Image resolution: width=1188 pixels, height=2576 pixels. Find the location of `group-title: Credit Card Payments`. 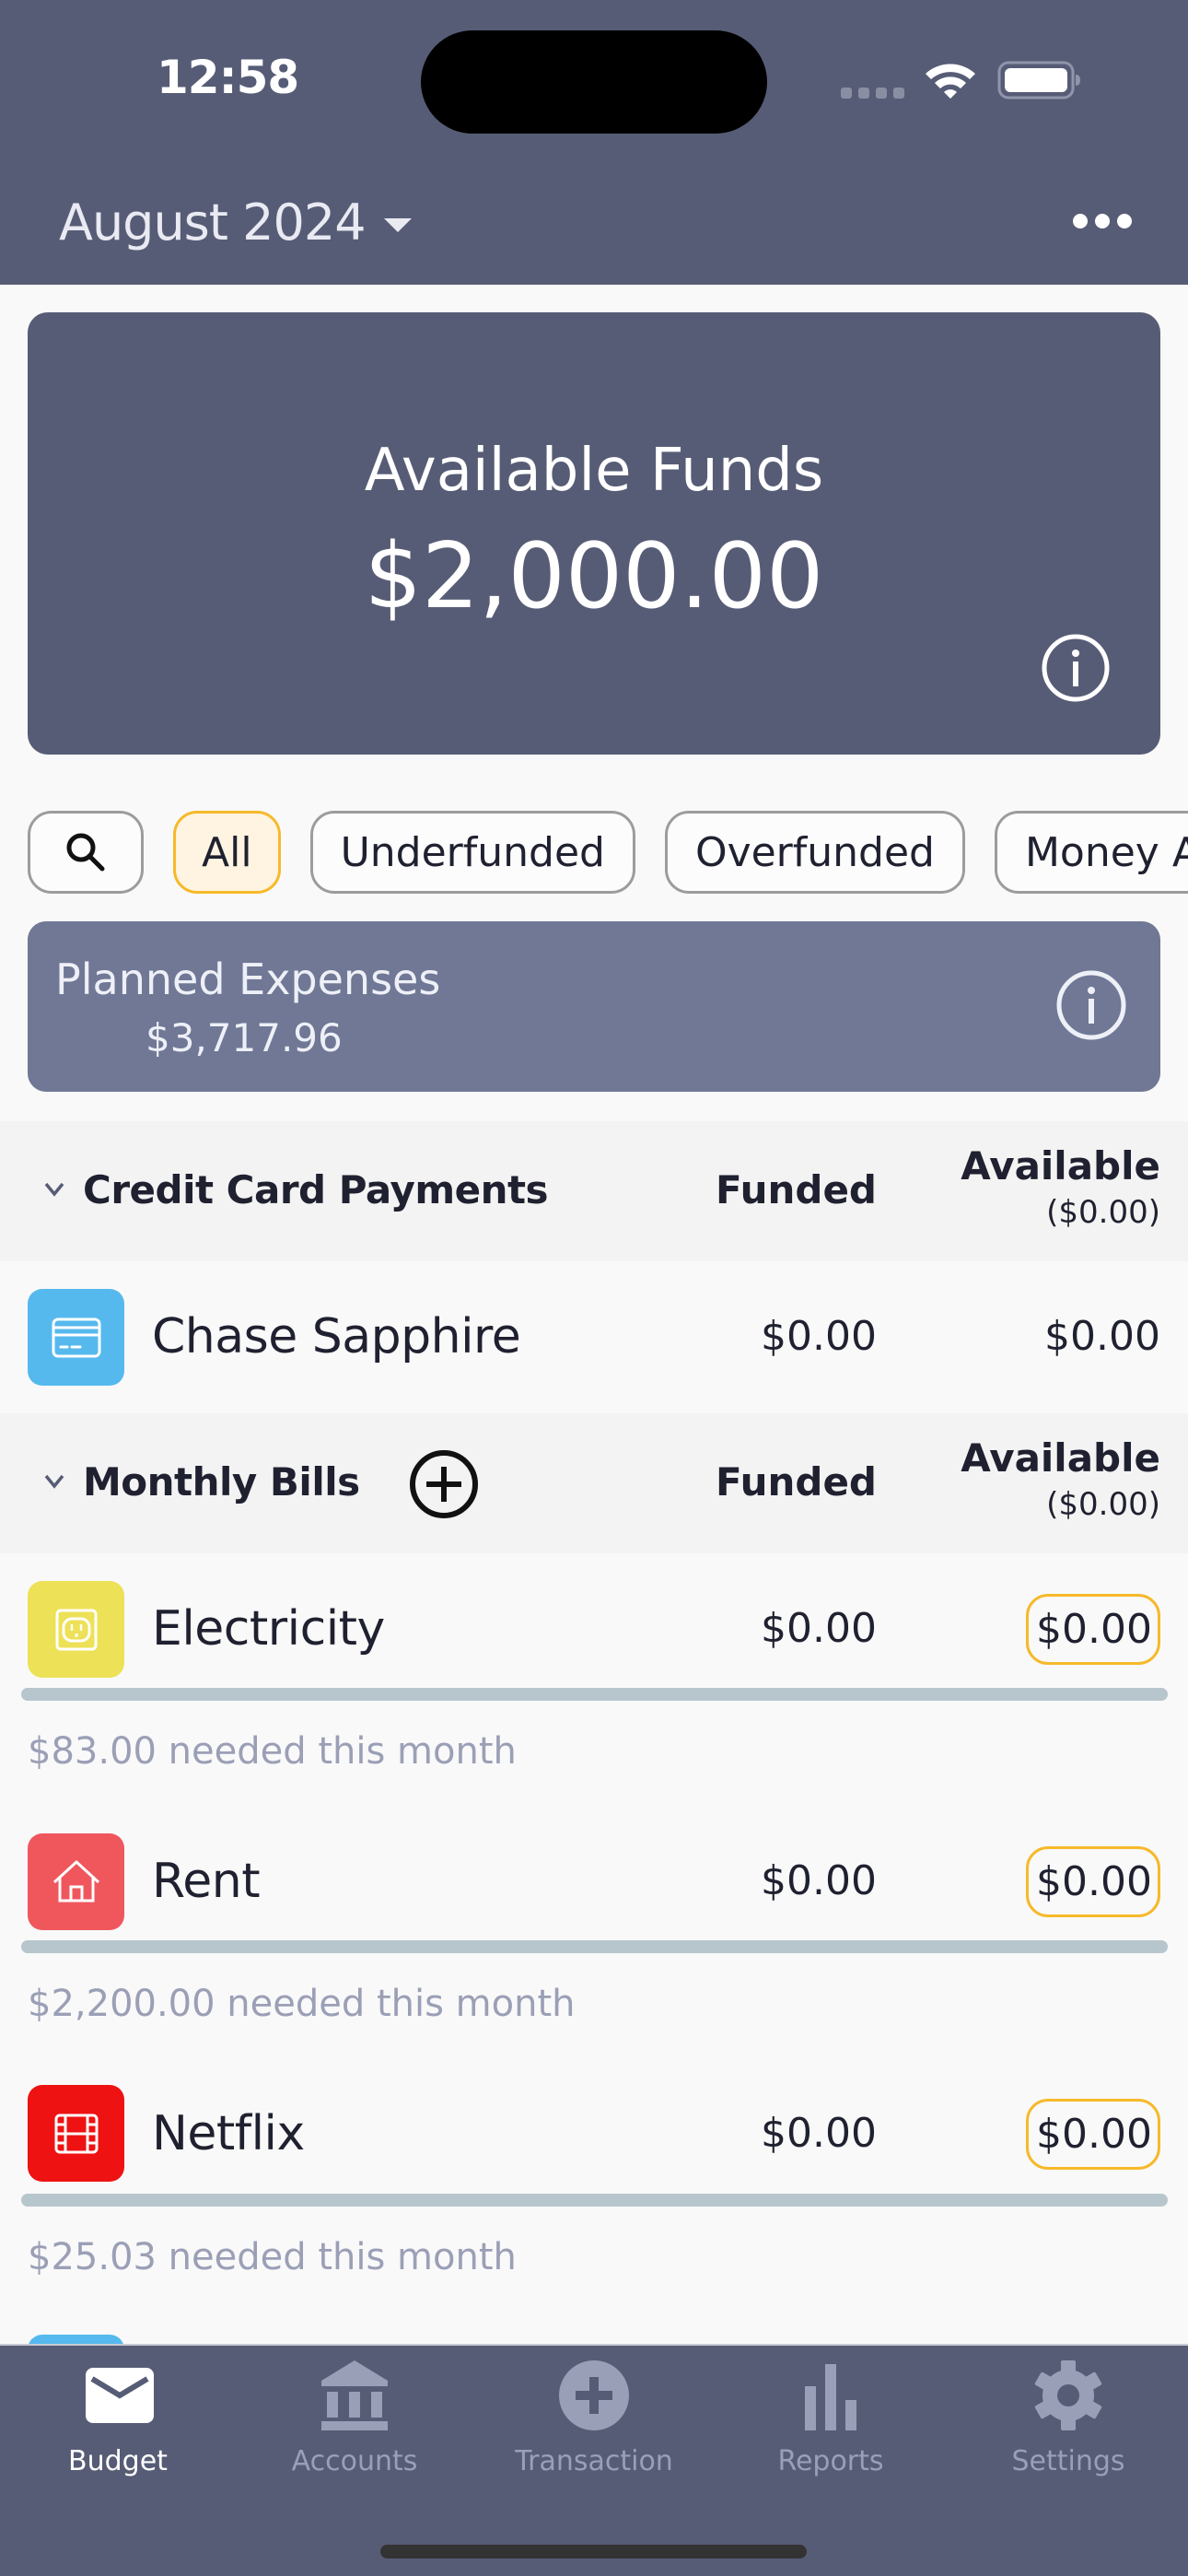

group-title: Credit Card Payments is located at coordinates (316, 1189).